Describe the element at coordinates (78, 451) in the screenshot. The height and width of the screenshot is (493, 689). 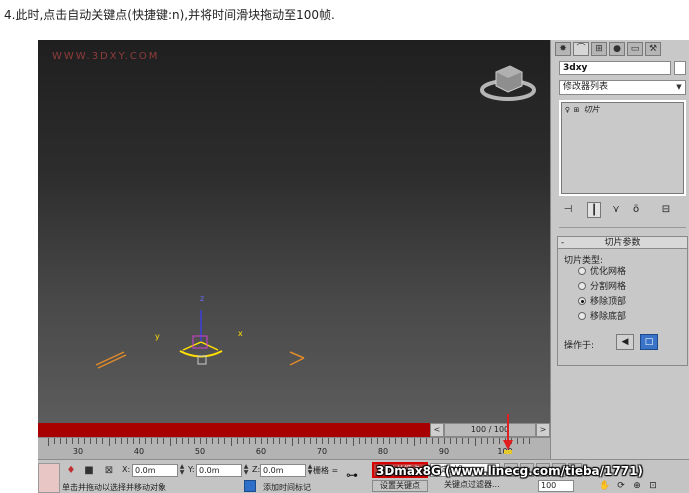
I see `ruler-label: 30` at that location.